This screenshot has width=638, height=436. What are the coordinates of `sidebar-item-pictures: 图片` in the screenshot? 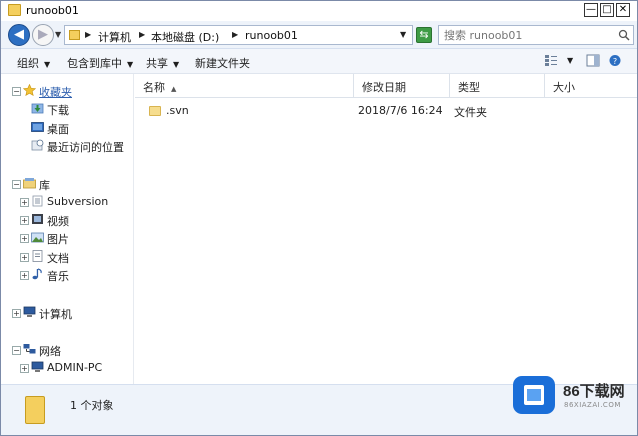 It's located at (81, 238).